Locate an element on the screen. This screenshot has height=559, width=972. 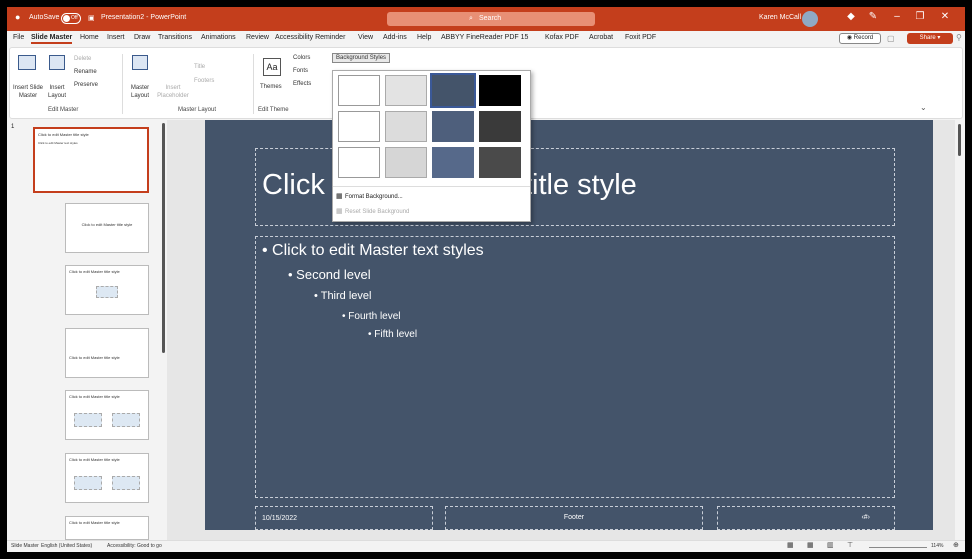
restore-icon: ❐ is located at coordinates (920, 16).